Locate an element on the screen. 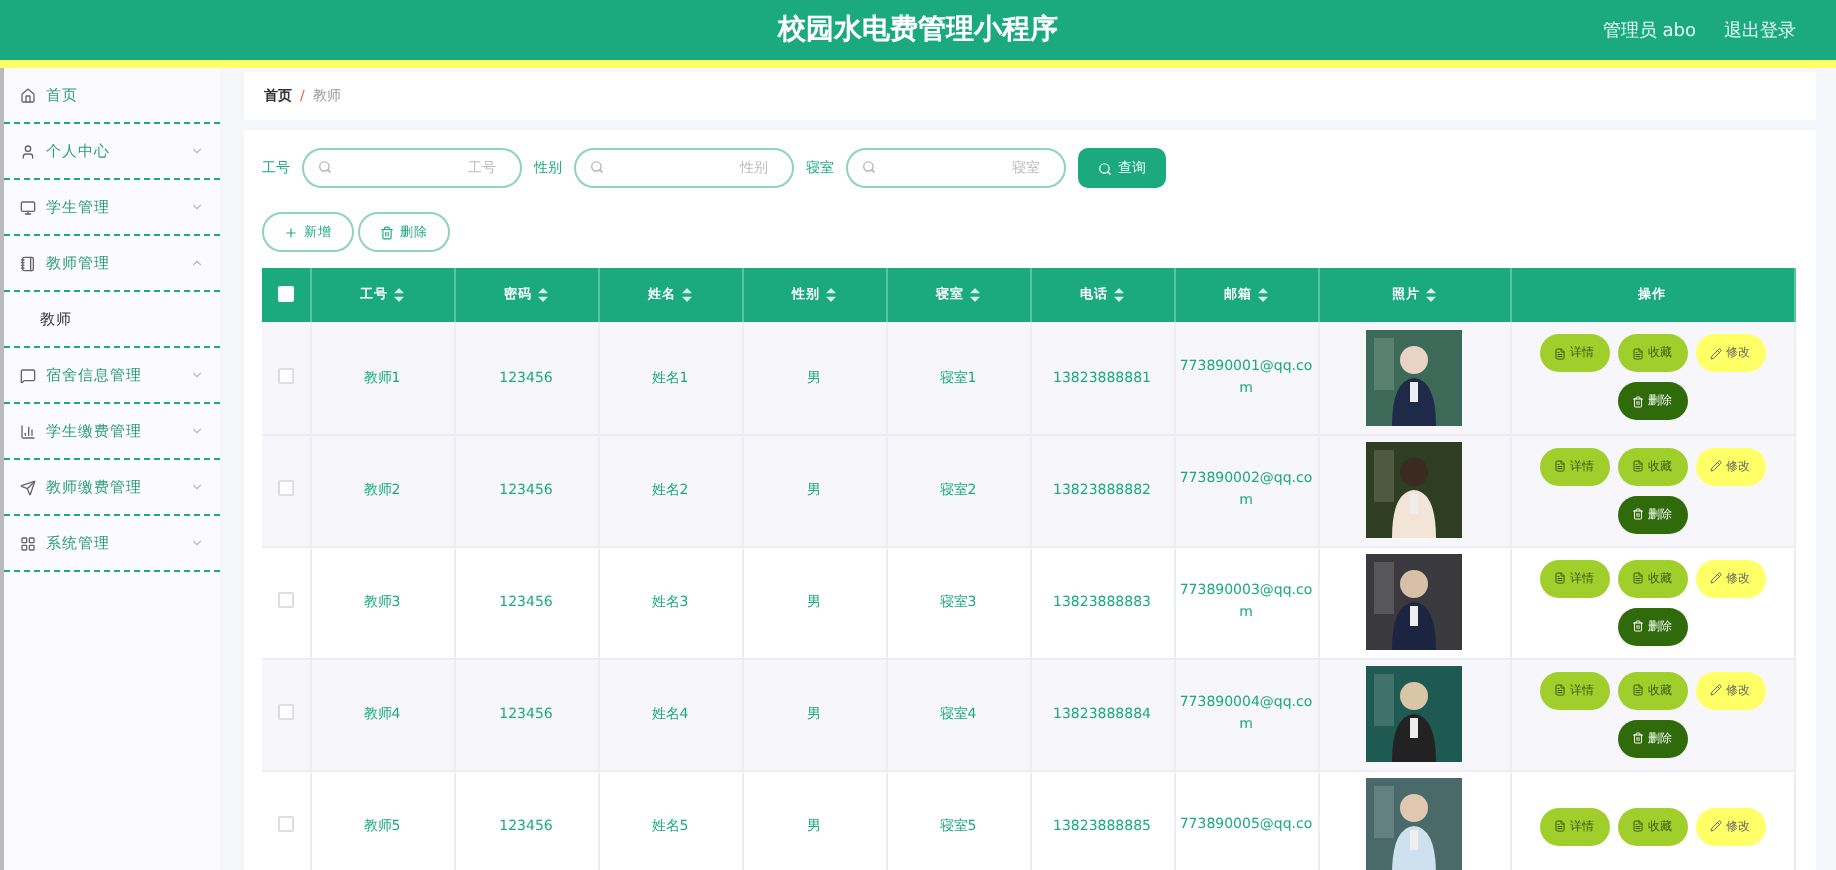  user-name: 管理员 abo is located at coordinates (1649, 31).